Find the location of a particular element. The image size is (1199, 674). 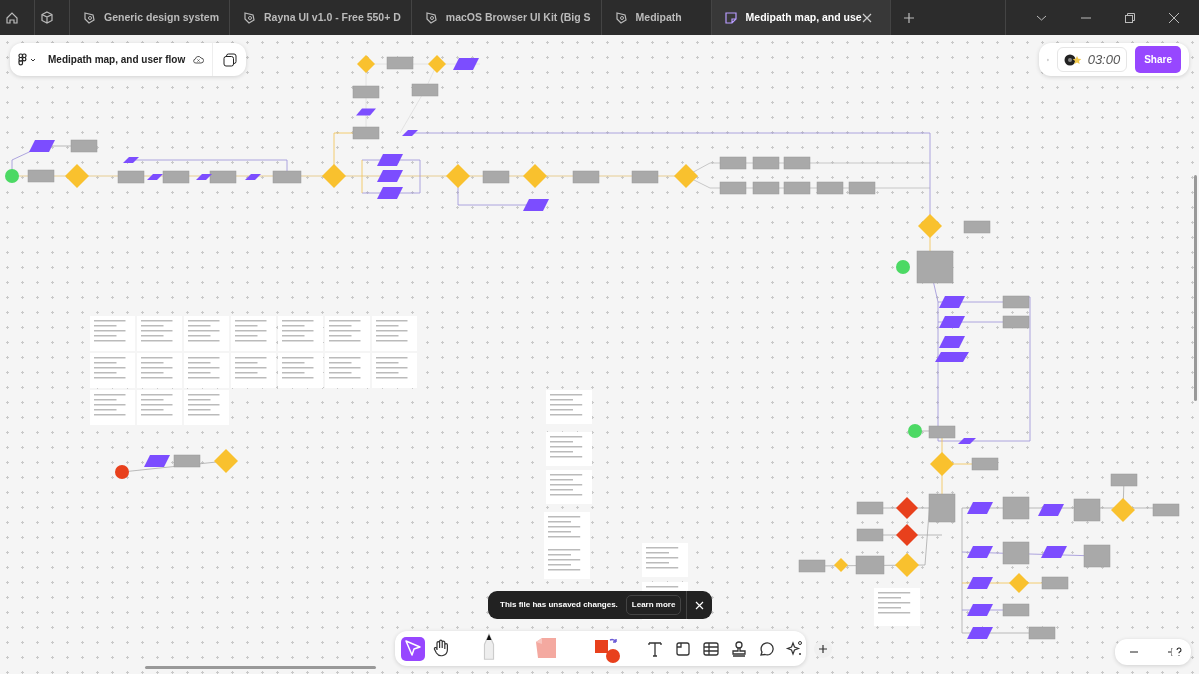

new-tab-icon is located at coordinates (908, 17).